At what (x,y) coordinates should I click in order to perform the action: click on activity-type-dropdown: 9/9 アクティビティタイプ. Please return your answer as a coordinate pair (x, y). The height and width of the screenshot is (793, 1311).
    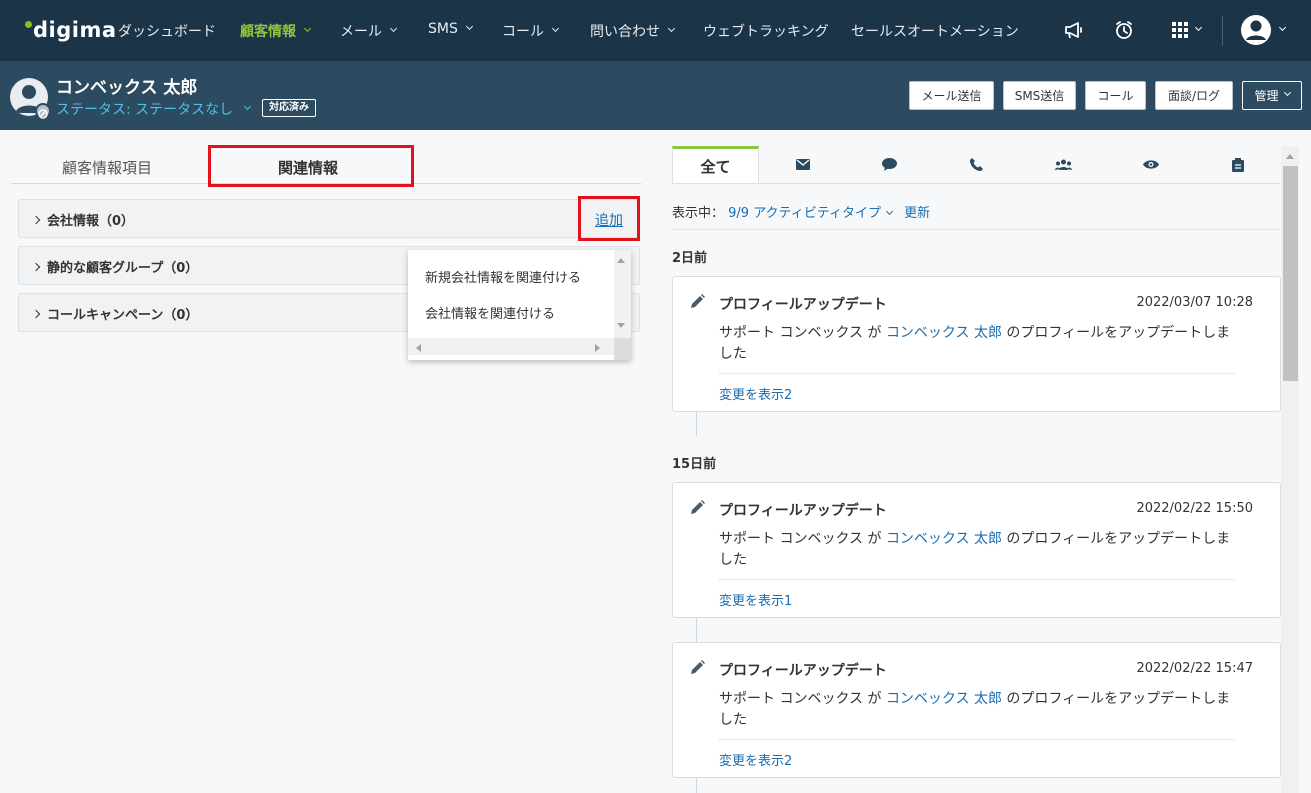
    Looking at the image, I should click on (811, 213).